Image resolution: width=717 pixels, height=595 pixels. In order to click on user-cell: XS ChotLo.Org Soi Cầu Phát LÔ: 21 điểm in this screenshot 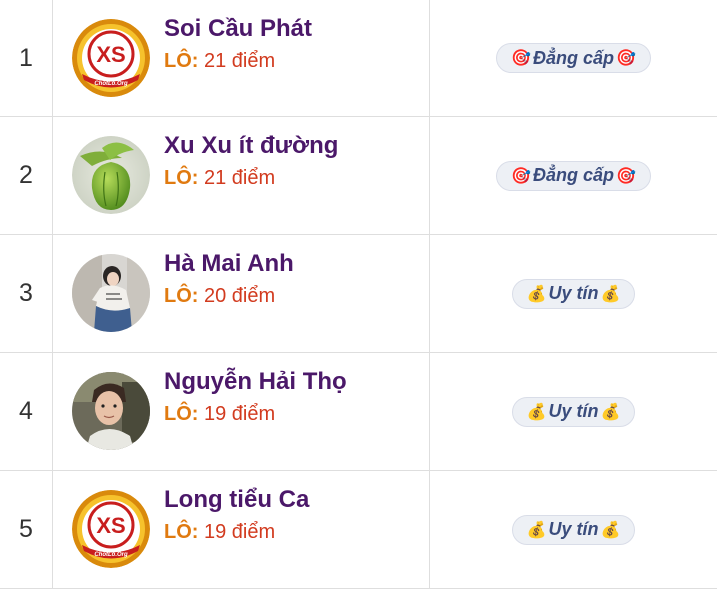, I will do `click(241, 58)`.